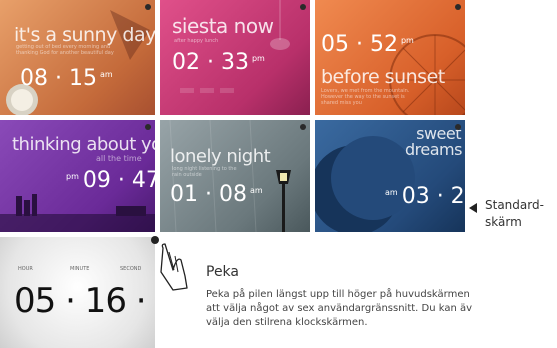  I want to click on tile-phrase: before sunset, so click(383, 77).